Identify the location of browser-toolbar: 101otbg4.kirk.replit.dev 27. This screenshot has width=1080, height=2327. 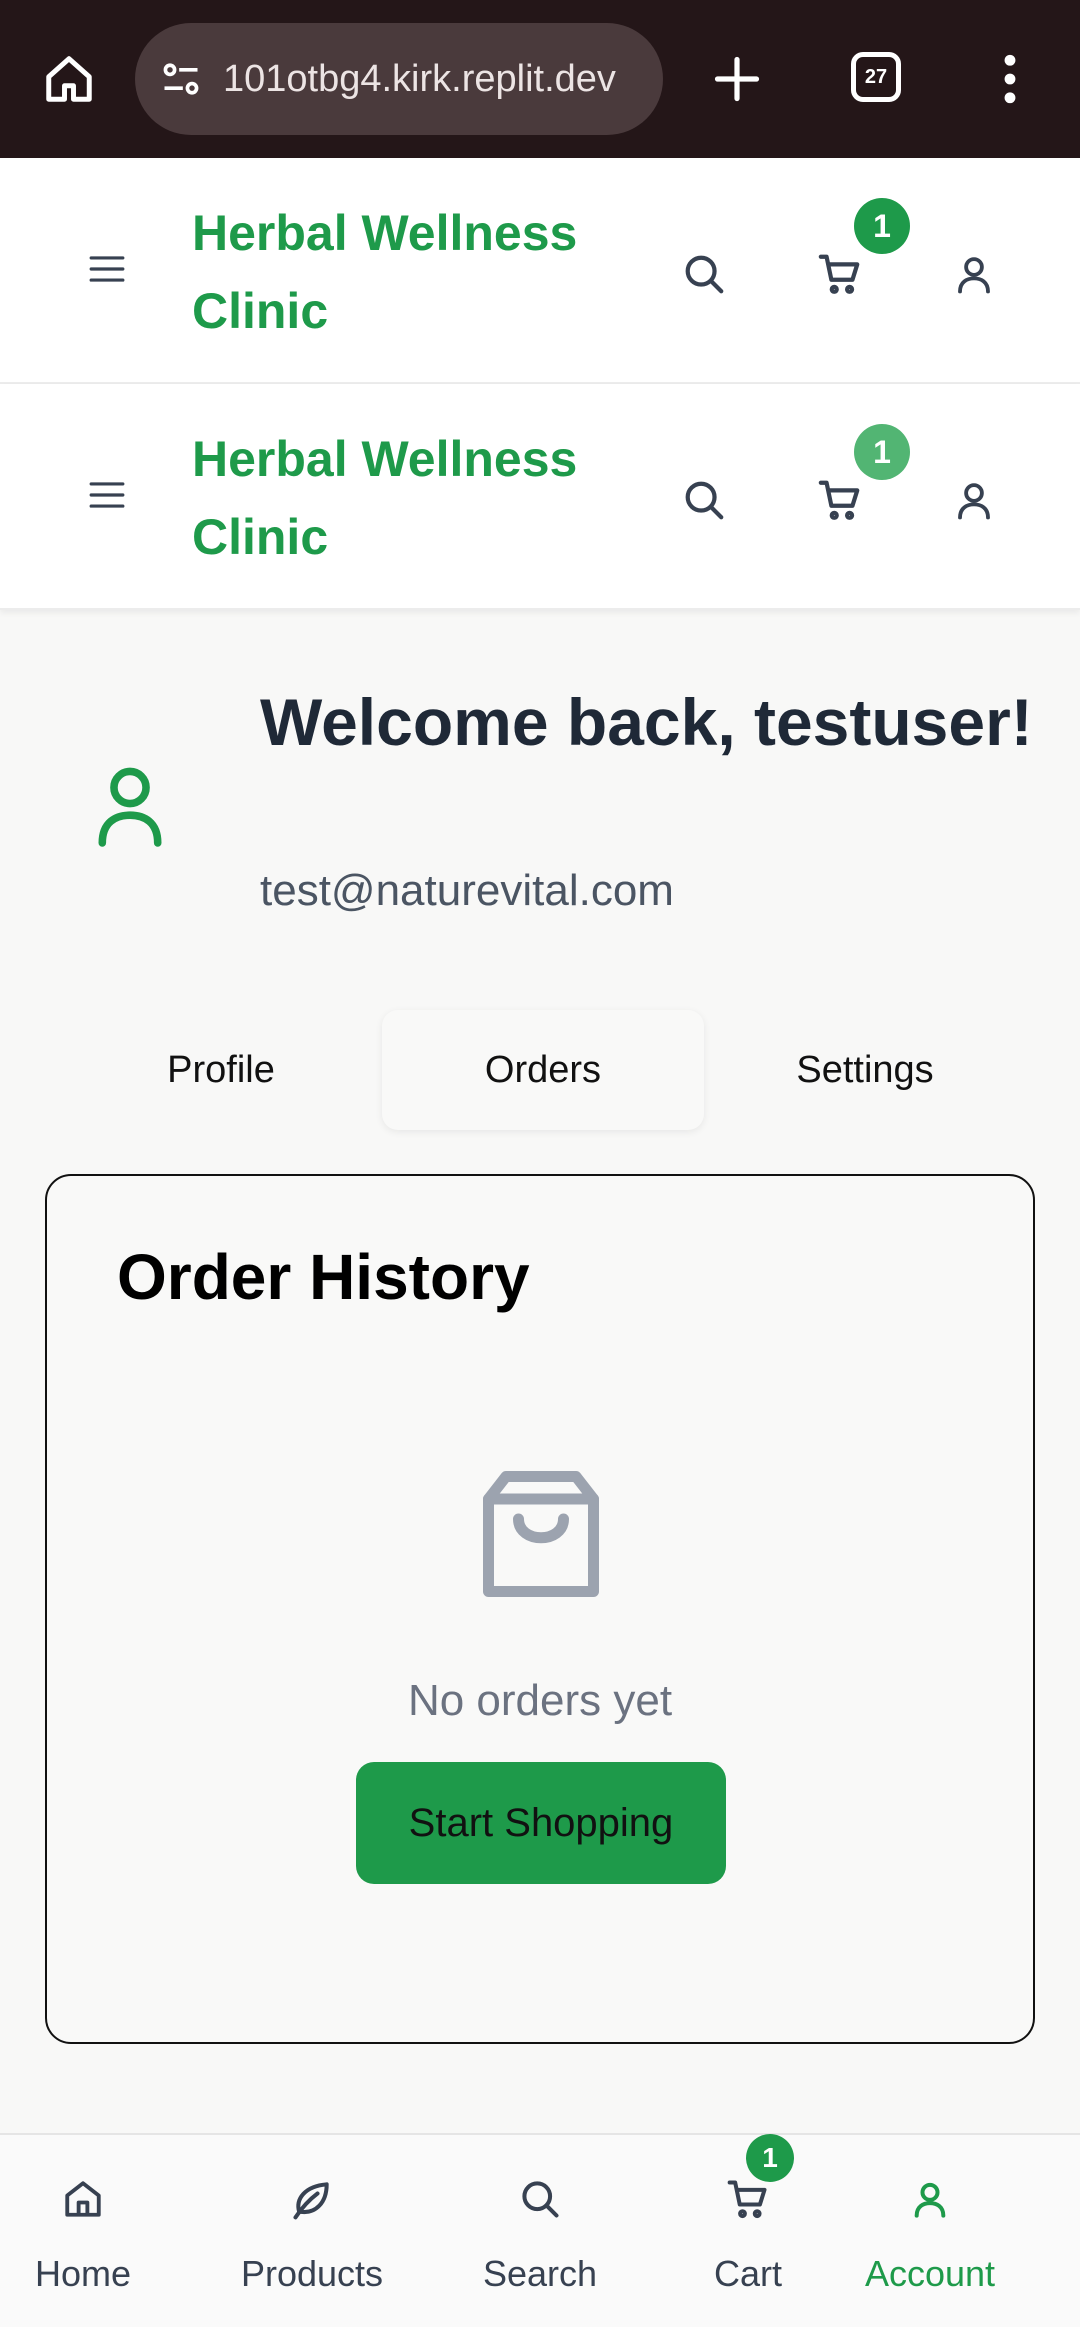
(540, 79).